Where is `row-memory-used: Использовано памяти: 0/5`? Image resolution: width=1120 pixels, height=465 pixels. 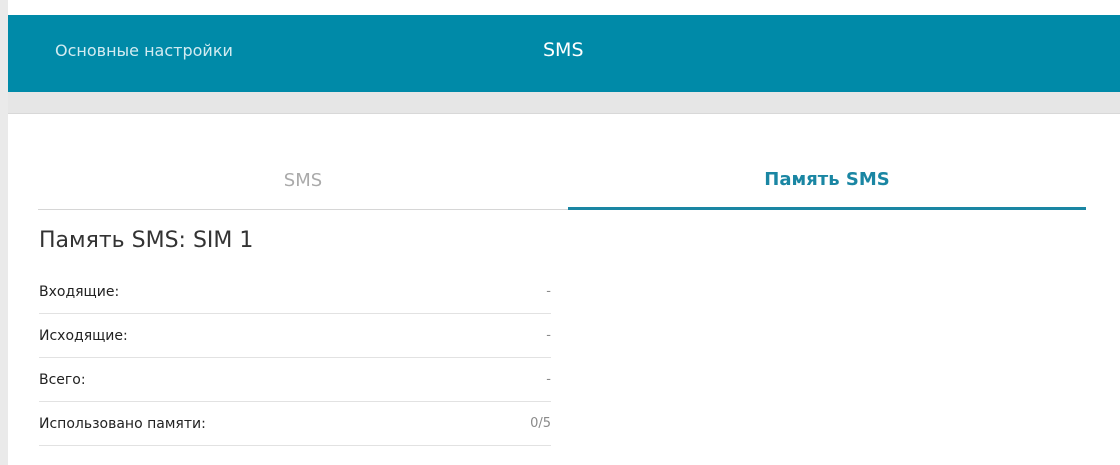
row-memory-used: Использовано памяти: 0/5 is located at coordinates (295, 424).